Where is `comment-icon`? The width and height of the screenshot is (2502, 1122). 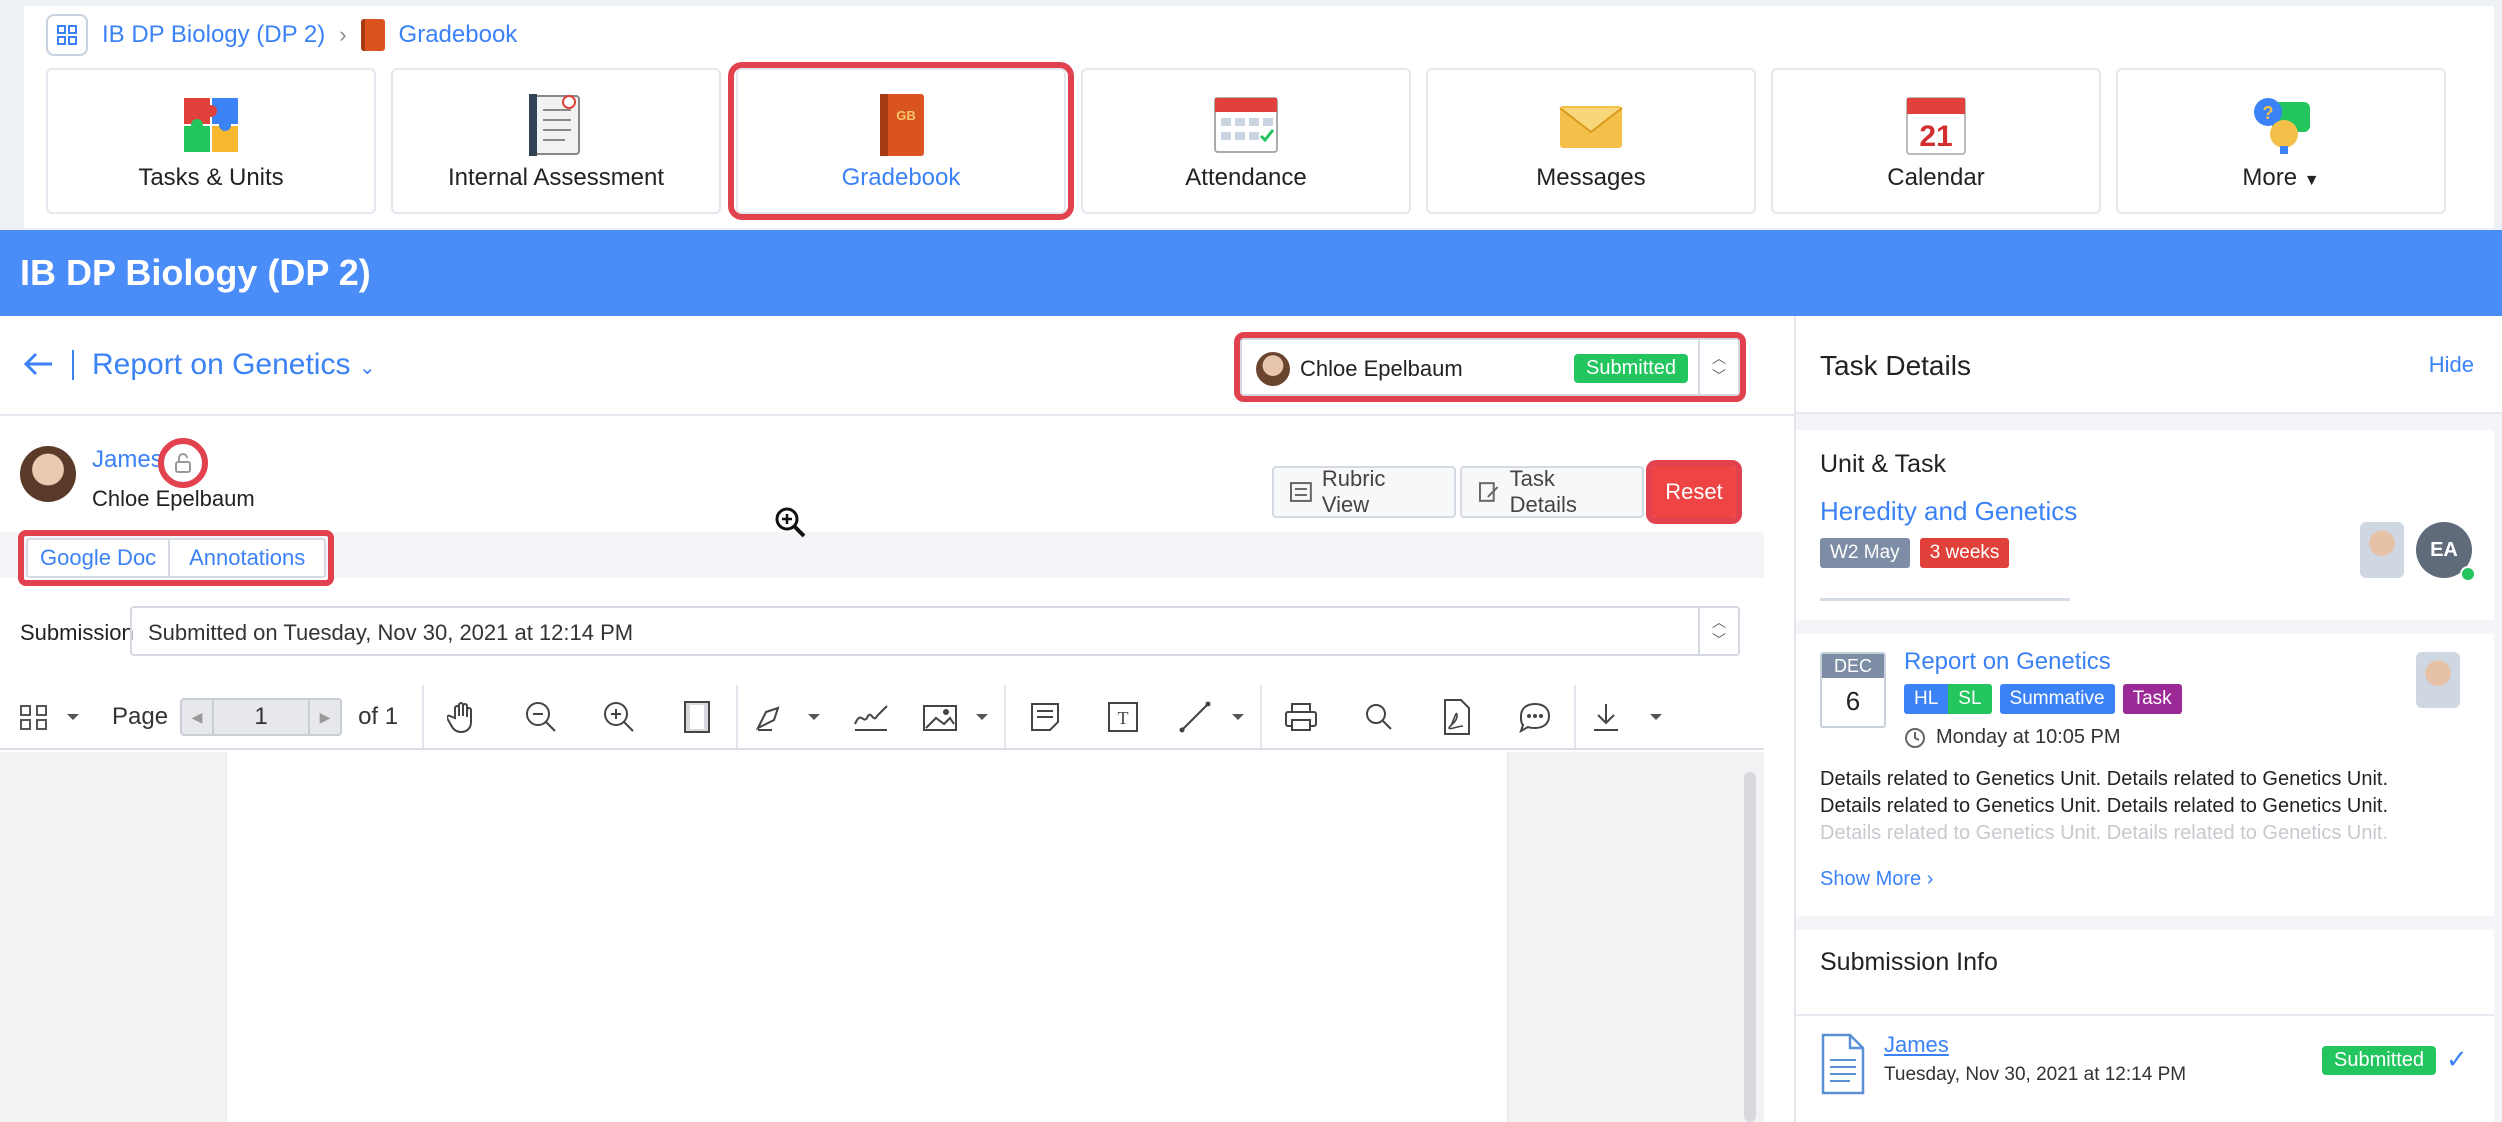 comment-icon is located at coordinates (1535, 717).